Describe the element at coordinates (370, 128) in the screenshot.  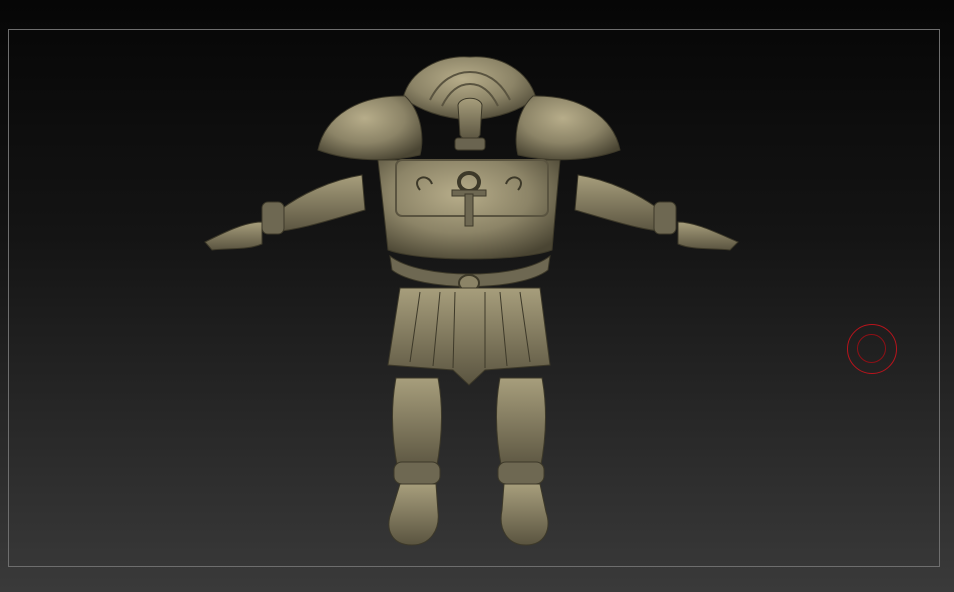
I see `left-shoulder-pad` at that location.